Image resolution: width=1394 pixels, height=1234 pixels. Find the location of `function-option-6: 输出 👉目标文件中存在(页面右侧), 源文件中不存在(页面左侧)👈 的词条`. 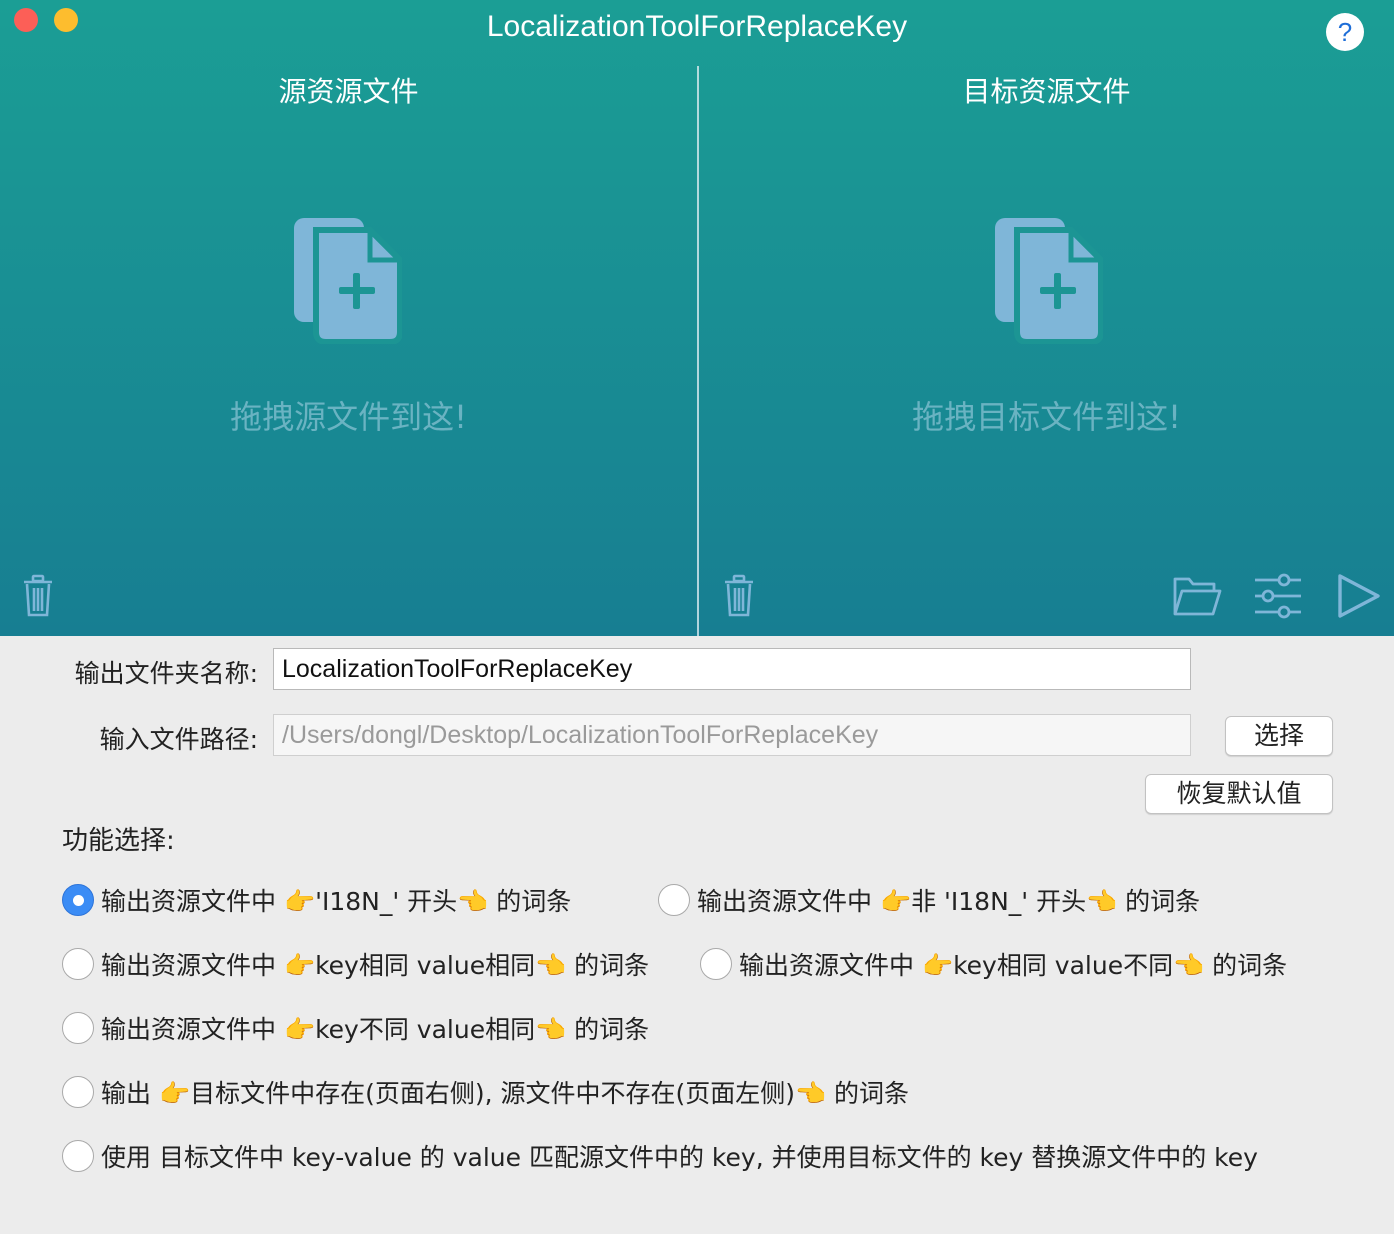

function-option-6: 输出 👉目标文件中存在(页面右侧), 源文件中不存在(页面左侧)👈 的词条 is located at coordinates (485, 1092).